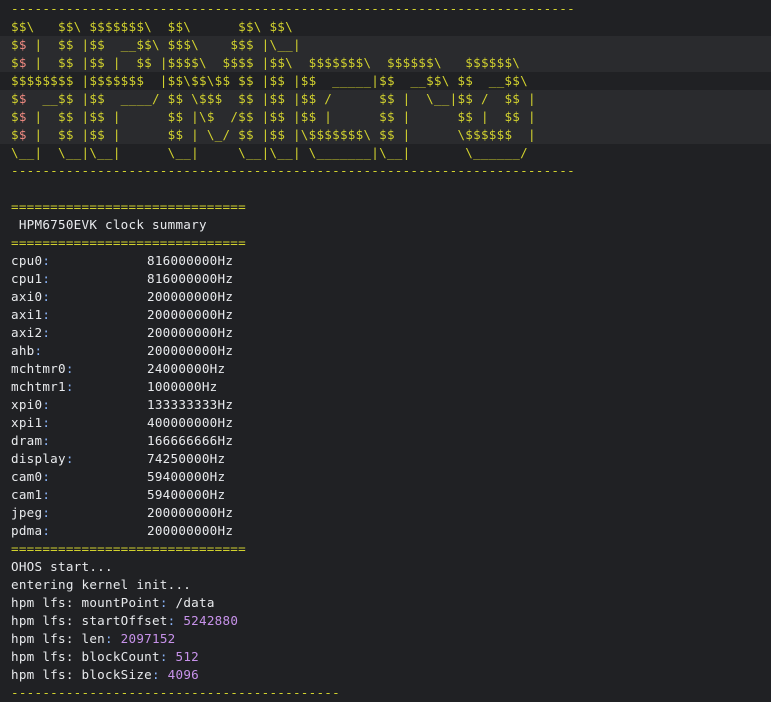  I want to click on clock-name-text: cpu1, so click(27, 278).